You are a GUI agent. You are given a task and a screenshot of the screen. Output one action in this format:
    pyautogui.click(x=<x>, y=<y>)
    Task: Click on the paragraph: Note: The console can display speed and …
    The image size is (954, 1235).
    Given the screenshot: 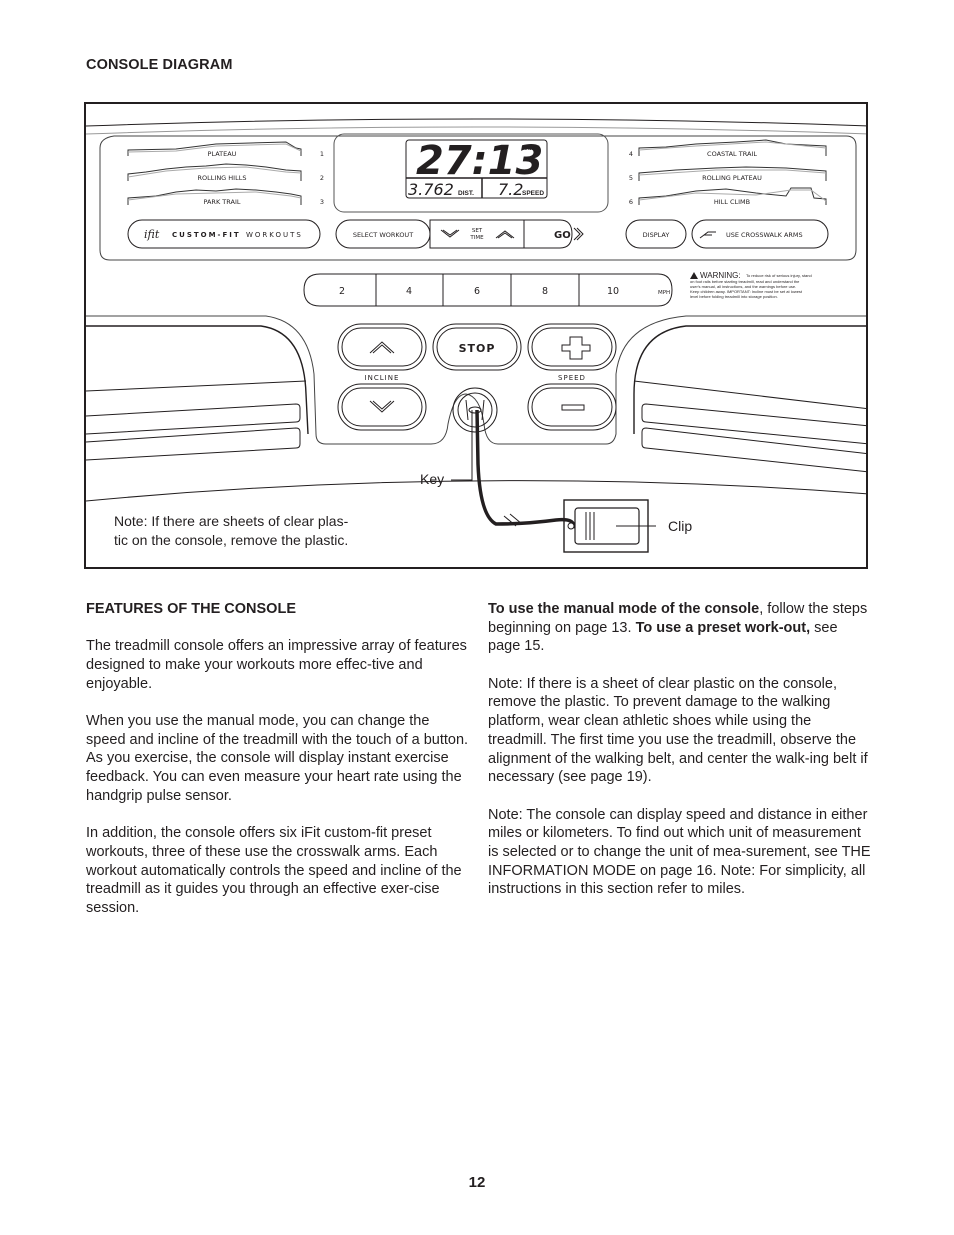 What is the action you would take?
    pyautogui.click(x=679, y=852)
    